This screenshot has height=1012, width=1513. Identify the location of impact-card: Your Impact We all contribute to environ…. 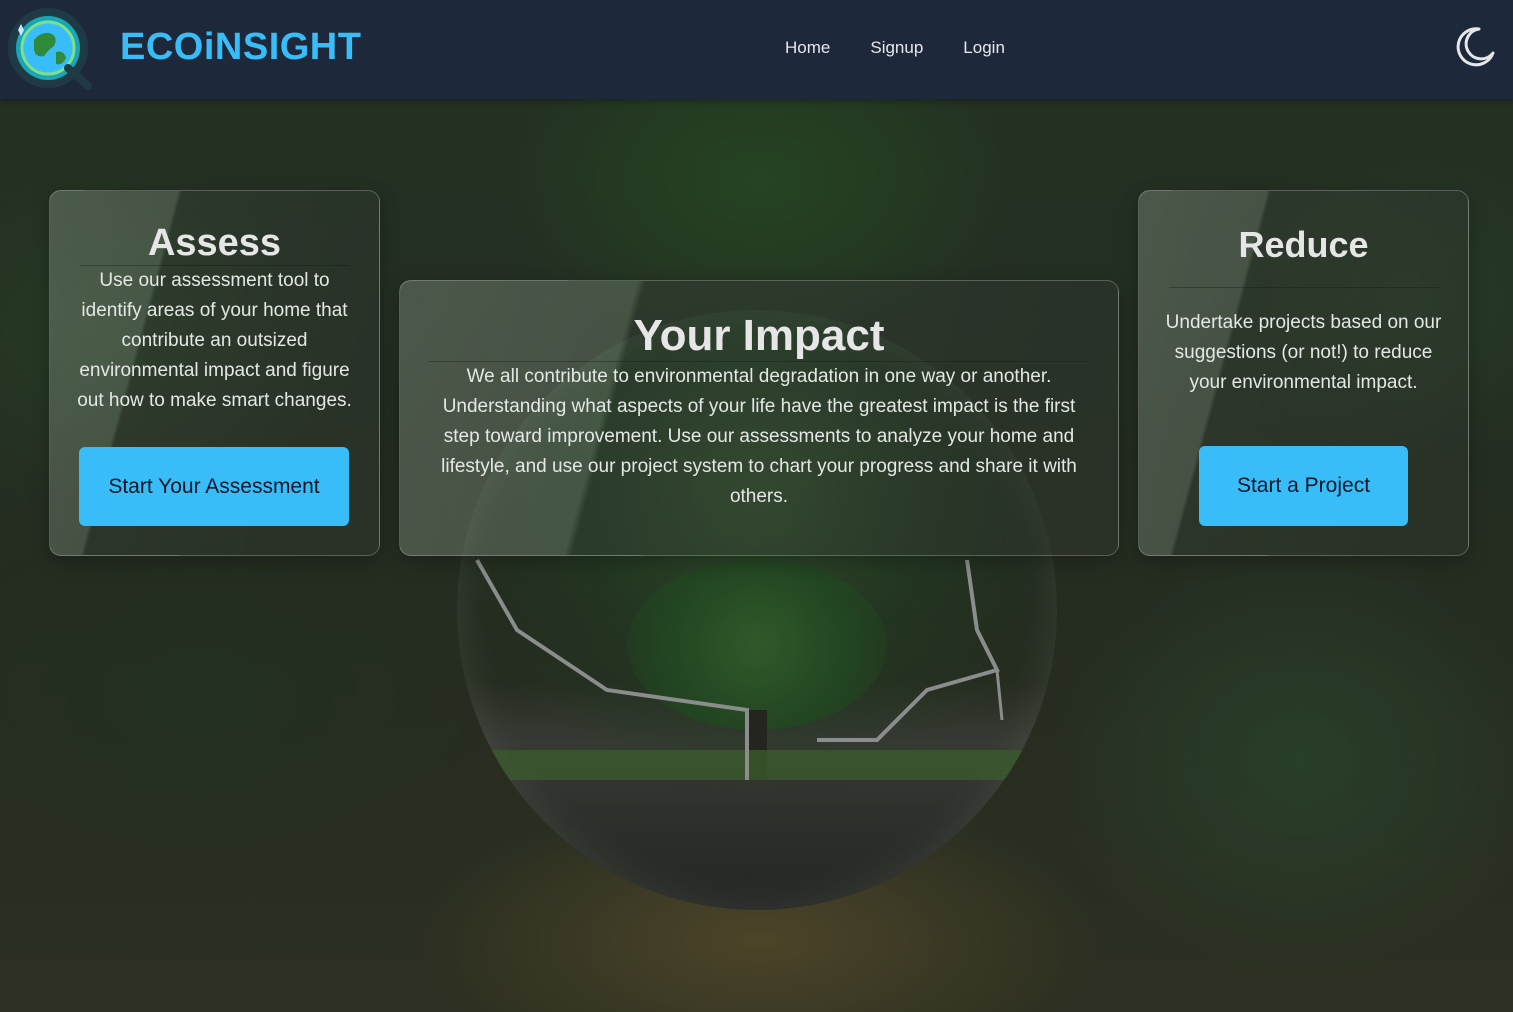
(759, 418).